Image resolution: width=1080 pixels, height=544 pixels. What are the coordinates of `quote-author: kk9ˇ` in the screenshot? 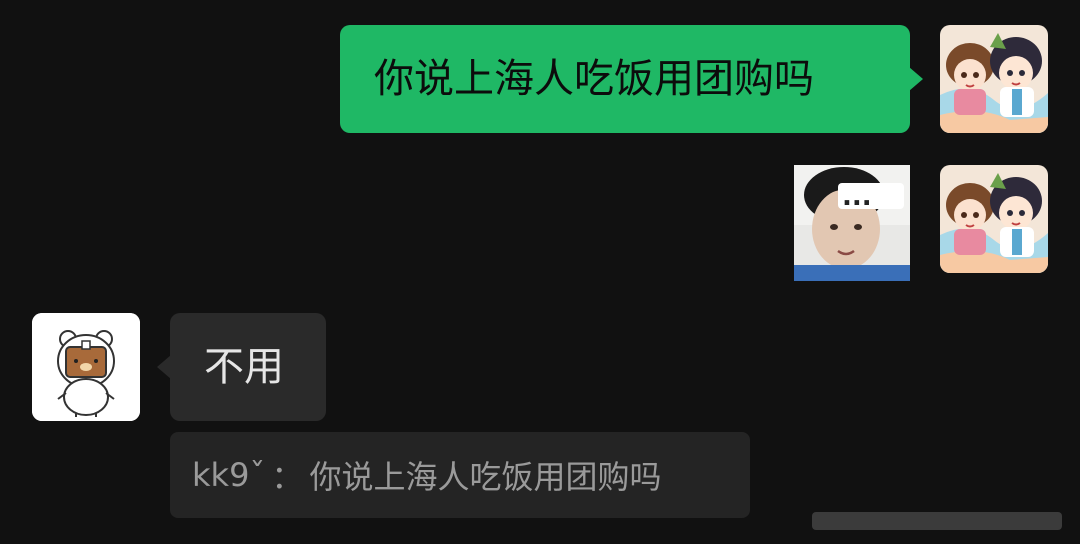 It's located at (229, 475).